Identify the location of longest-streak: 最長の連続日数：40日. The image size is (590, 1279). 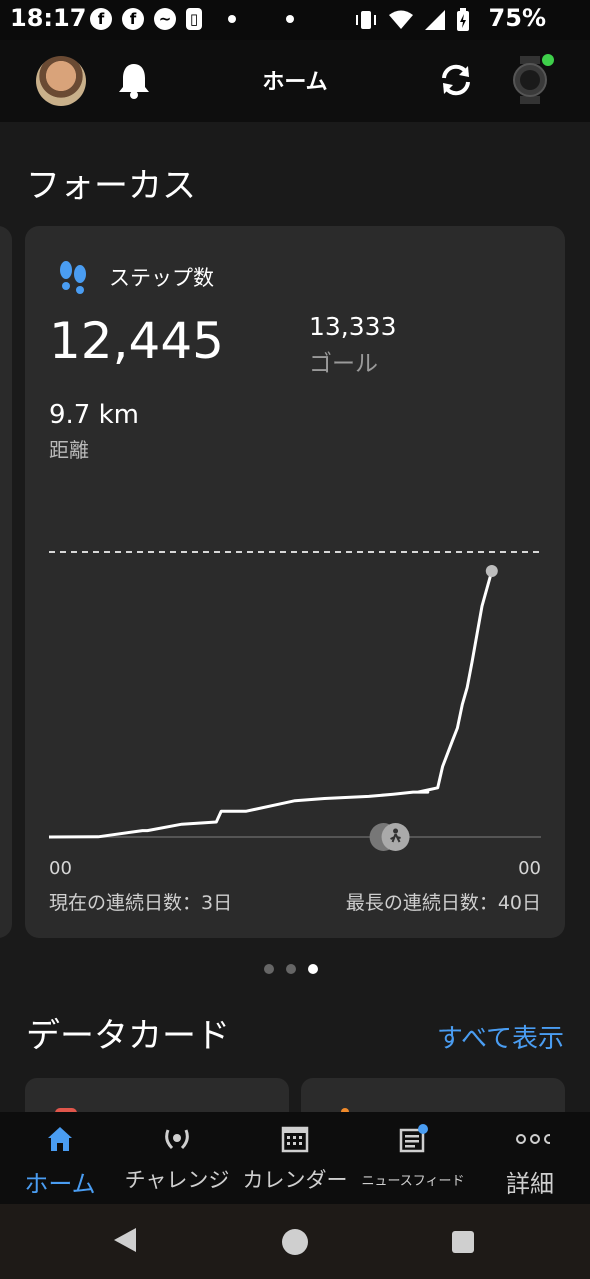
(443, 903).